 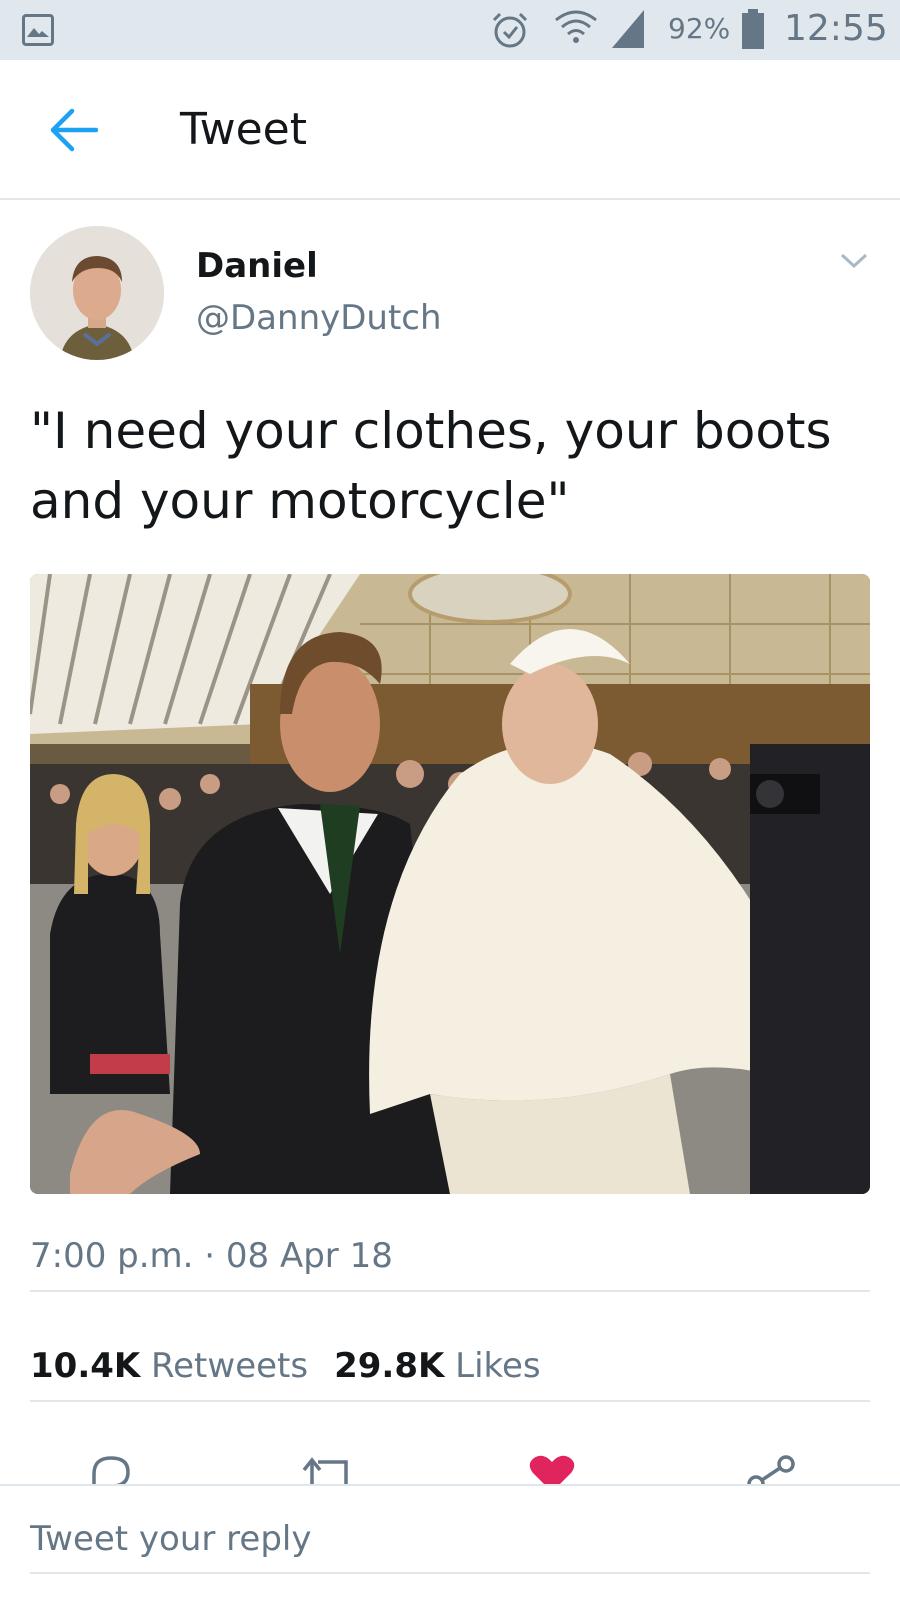 I want to click on status-bar: 92% 12:55, so click(x=450, y=30).